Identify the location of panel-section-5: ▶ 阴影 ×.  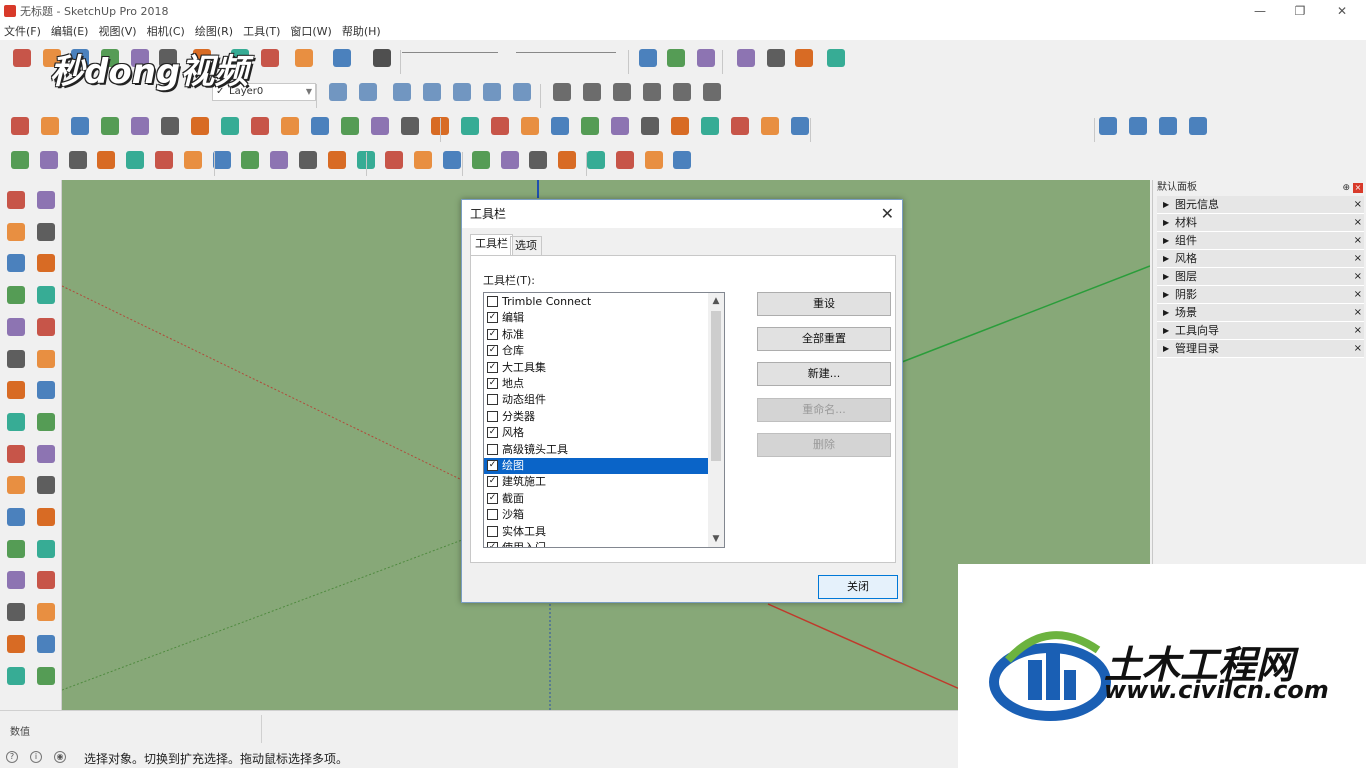
(1260, 295).